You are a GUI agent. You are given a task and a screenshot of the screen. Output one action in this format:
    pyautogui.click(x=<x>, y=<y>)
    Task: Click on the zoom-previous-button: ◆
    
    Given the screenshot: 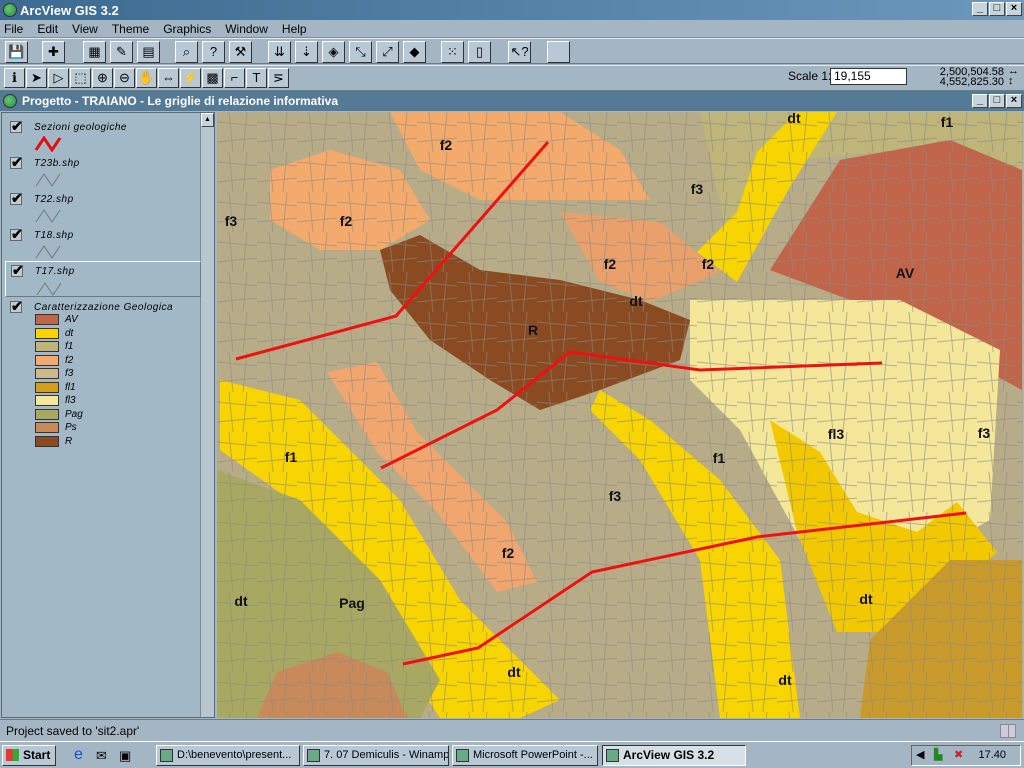 What is the action you would take?
    pyautogui.click(x=414, y=52)
    